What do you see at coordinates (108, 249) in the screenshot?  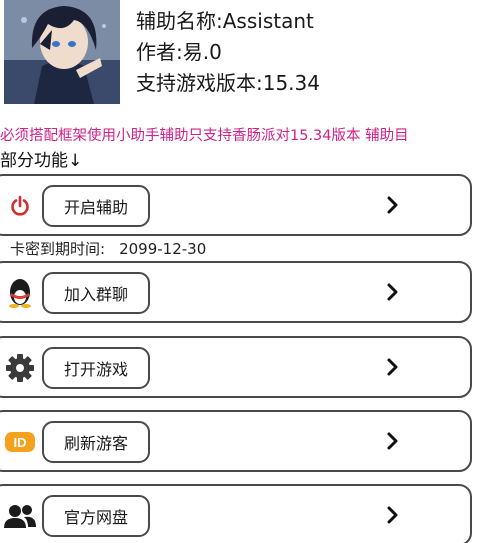 I see `card-expiry: 卡密到期时间: 2099-12-30` at bounding box center [108, 249].